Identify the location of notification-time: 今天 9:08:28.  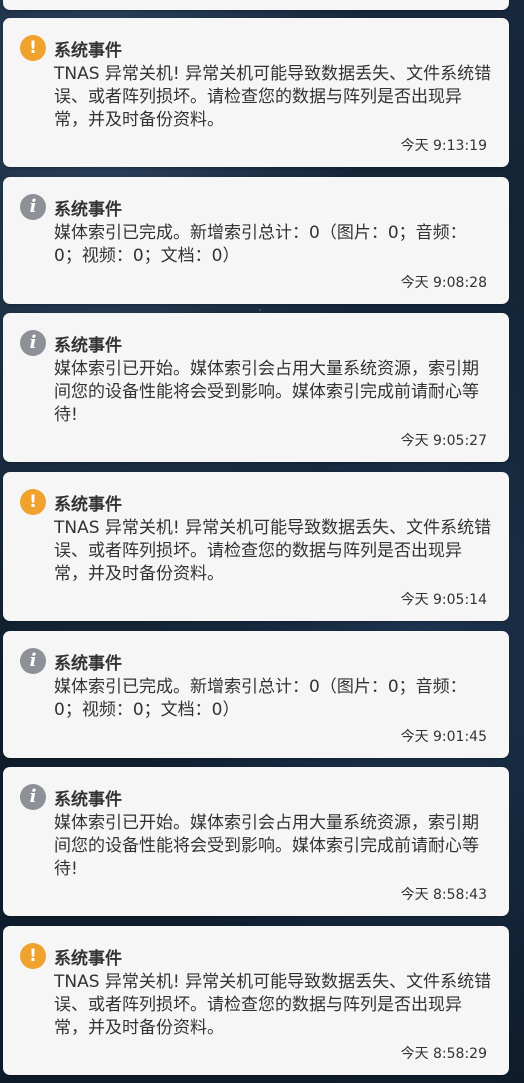
(443, 283).